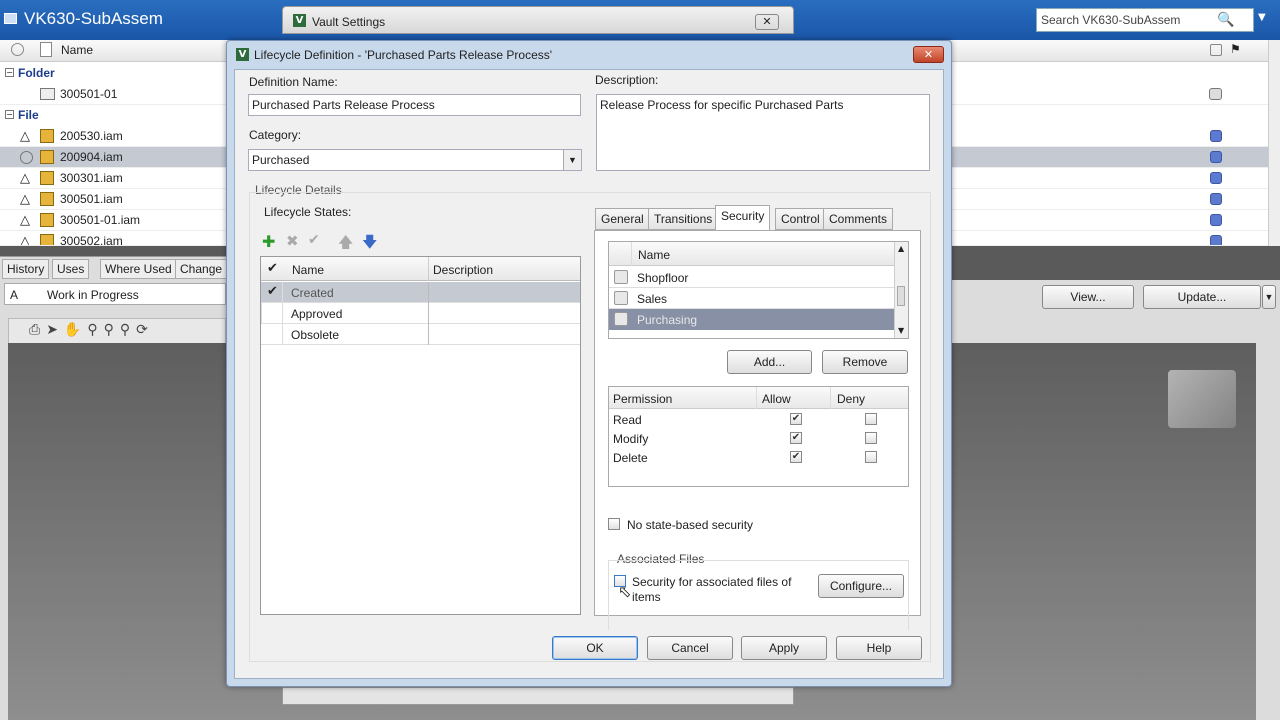 The height and width of the screenshot is (720, 1280). What do you see at coordinates (901, 296) in the screenshot?
I see `scroll-thumb` at bounding box center [901, 296].